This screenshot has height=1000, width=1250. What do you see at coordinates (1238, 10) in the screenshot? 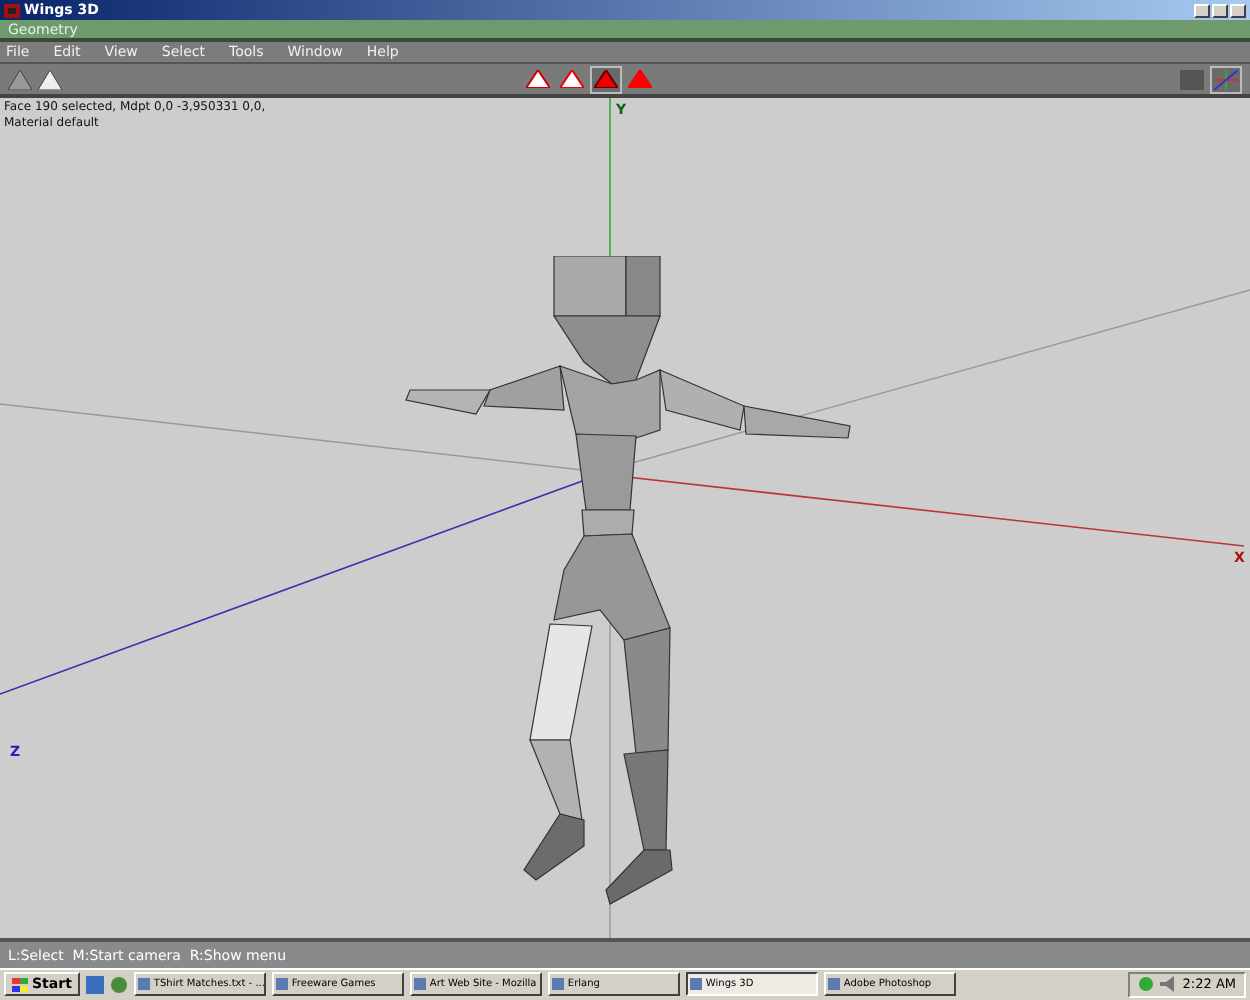
I see `close-button` at bounding box center [1238, 10].